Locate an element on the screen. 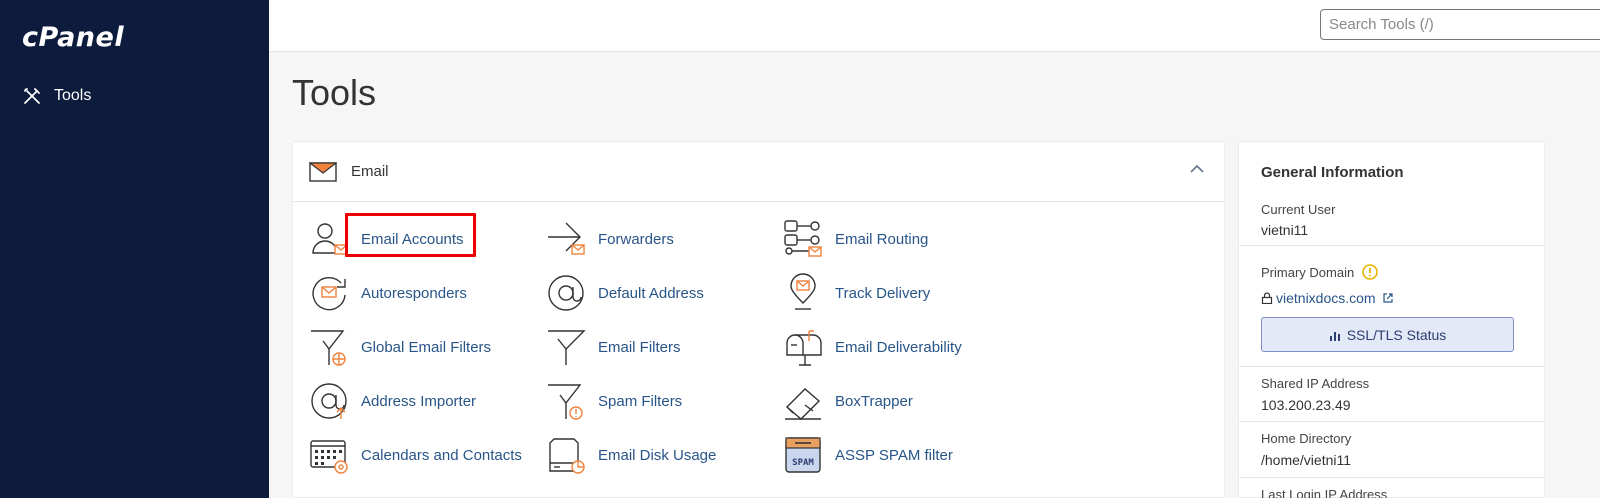  tool-label: Email Filters is located at coordinates (639, 347).